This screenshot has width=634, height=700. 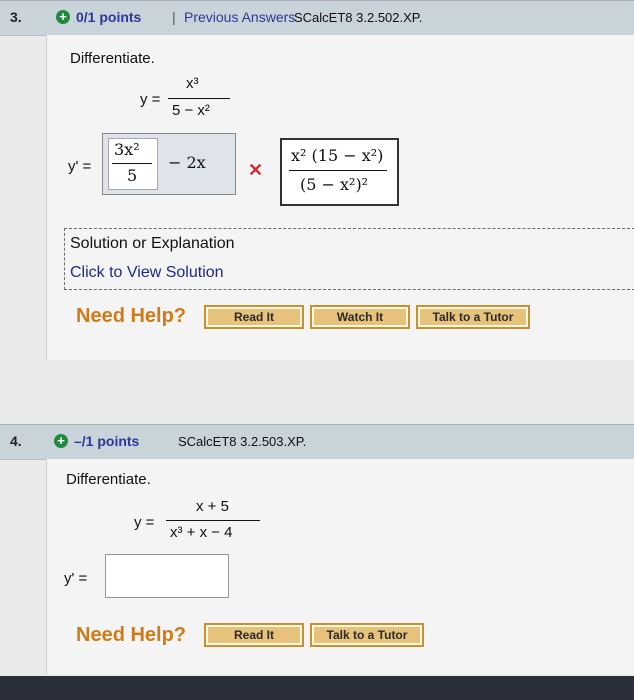 I want to click on q3-need-help: Need Help?, so click(x=131, y=316).